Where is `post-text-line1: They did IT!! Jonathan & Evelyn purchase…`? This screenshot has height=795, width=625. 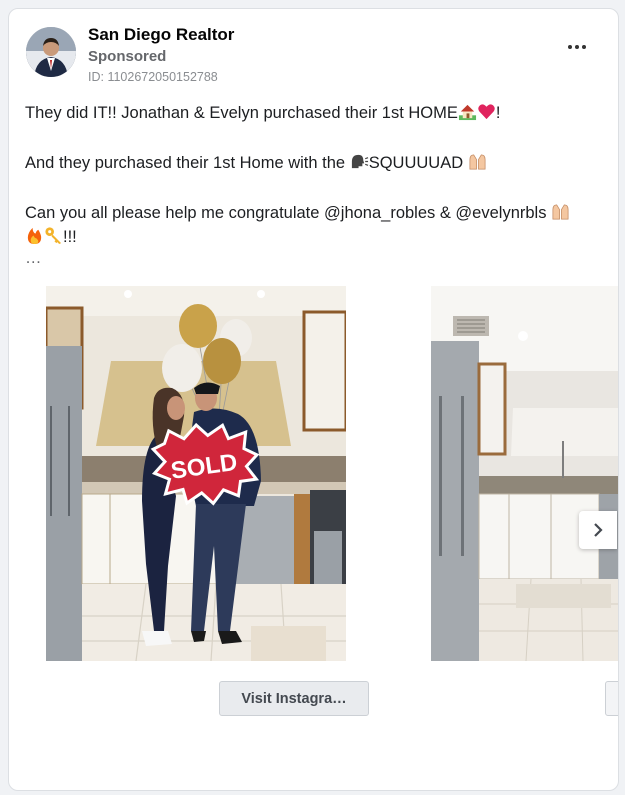 post-text-line1: They did IT!! Jonathan & Evelyn purchase… is located at coordinates (241, 113).